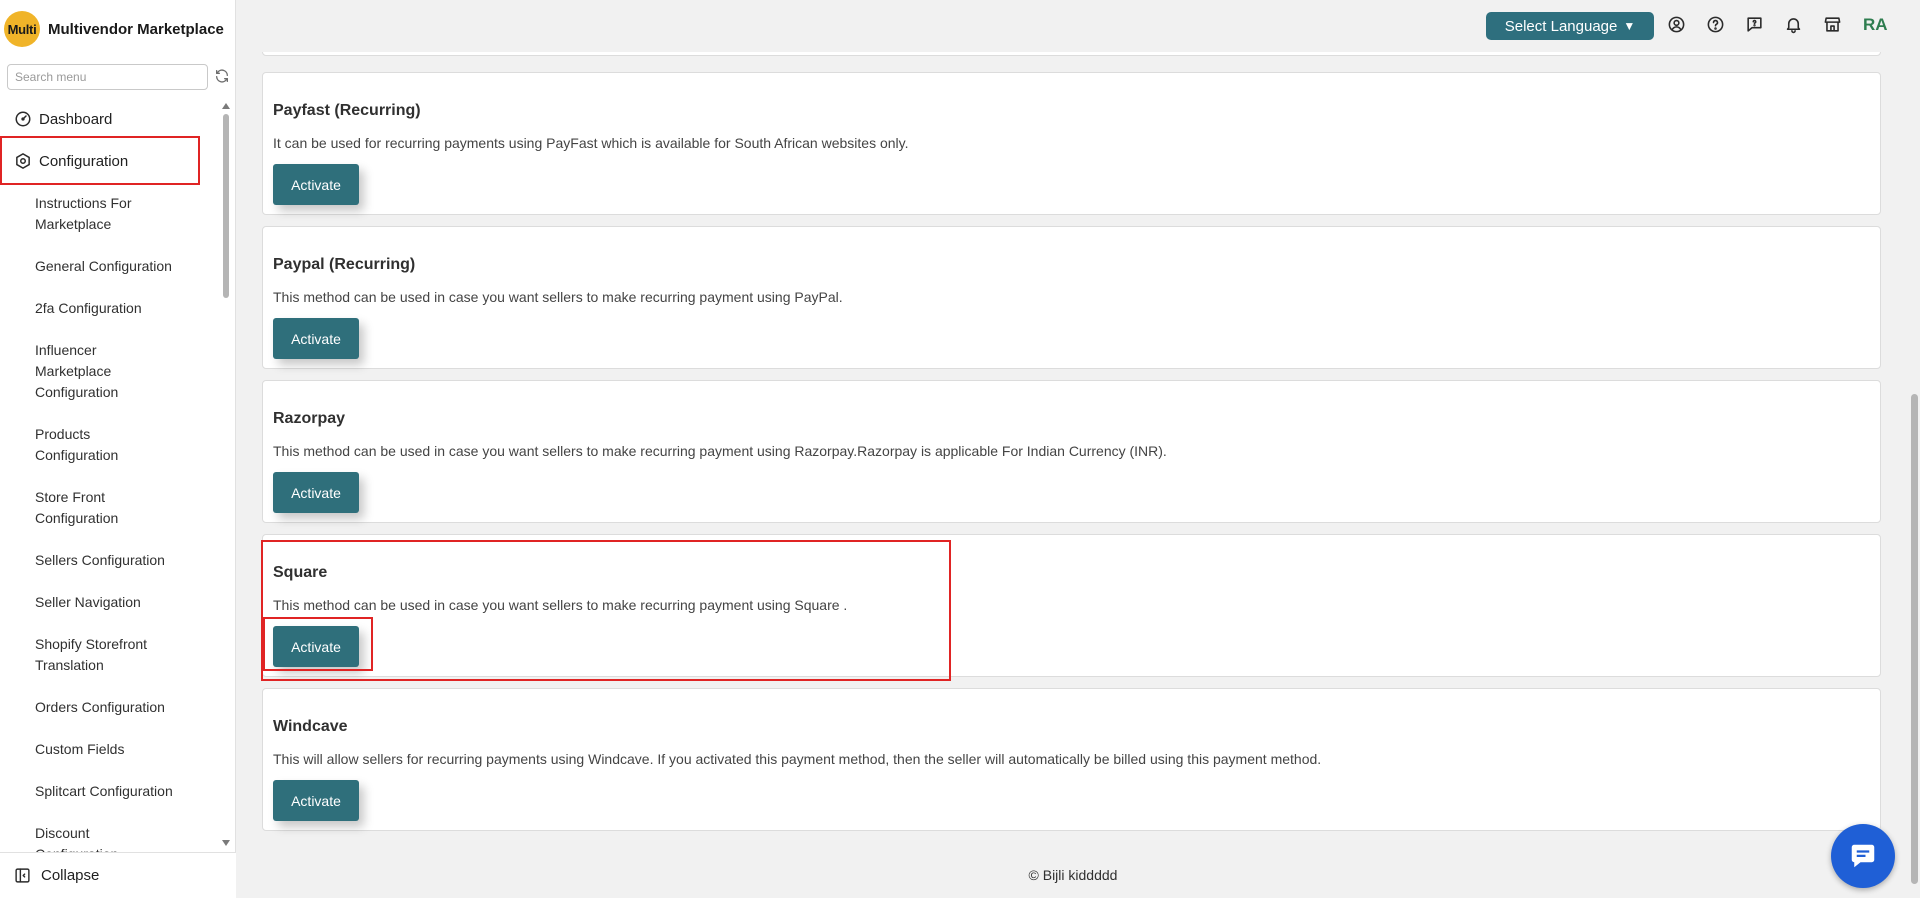 The width and height of the screenshot is (1920, 898). I want to click on card-title: Payfast (Recurring), so click(347, 110).